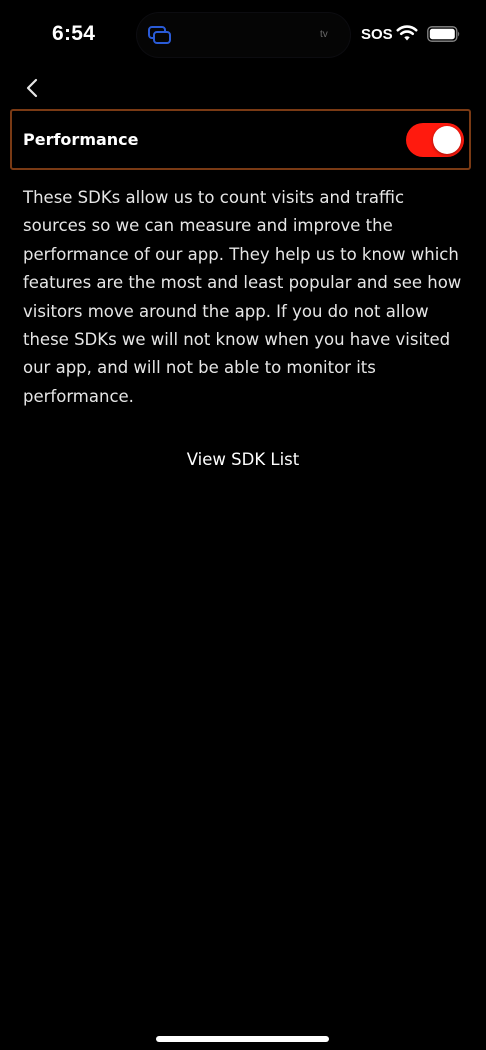  What do you see at coordinates (74, 33) in the screenshot?
I see `status-time: 6:54` at bounding box center [74, 33].